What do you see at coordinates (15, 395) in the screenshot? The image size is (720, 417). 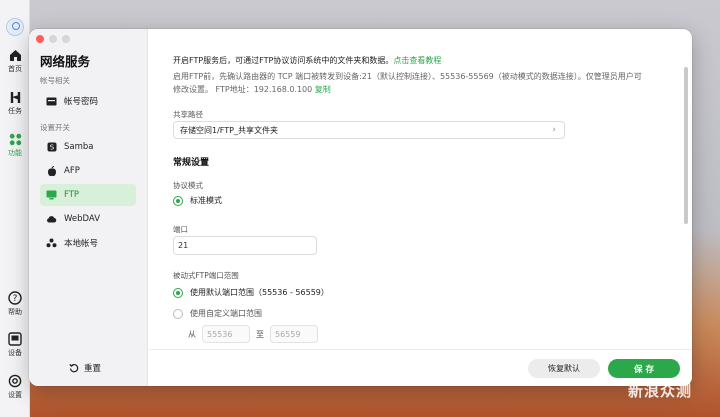 I see `rail-label: 设置` at bounding box center [15, 395].